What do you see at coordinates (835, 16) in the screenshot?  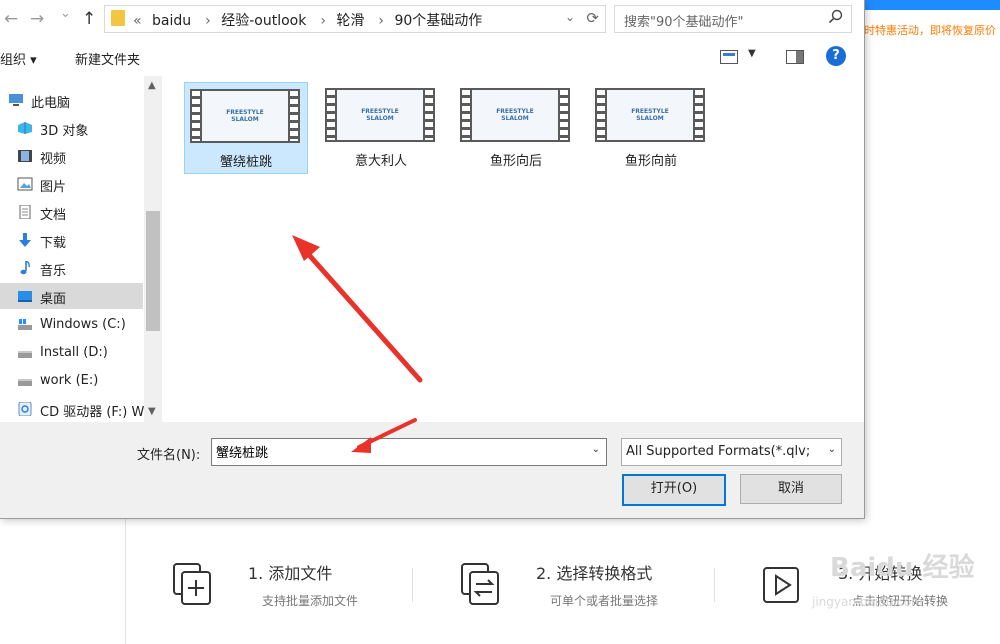 I see `search-icon` at bounding box center [835, 16].